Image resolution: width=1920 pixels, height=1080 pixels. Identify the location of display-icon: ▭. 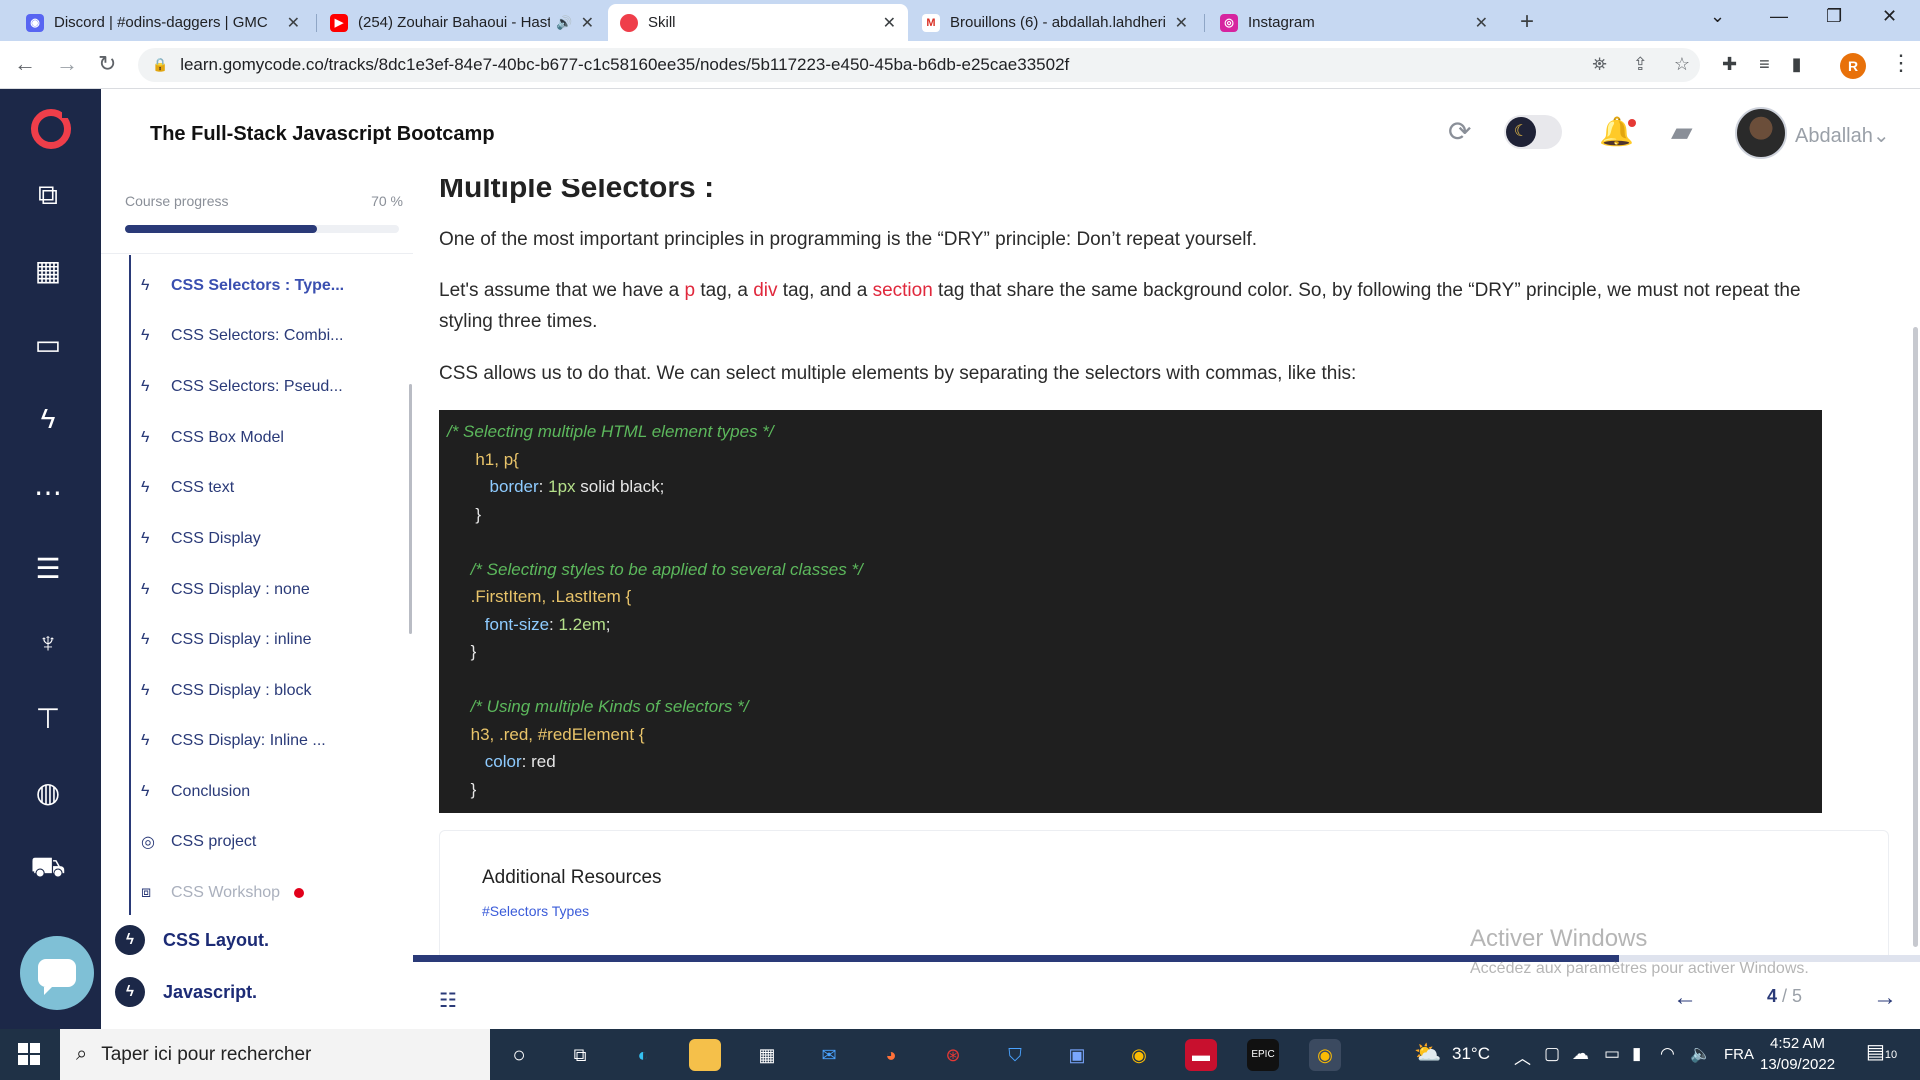
(1612, 1054).